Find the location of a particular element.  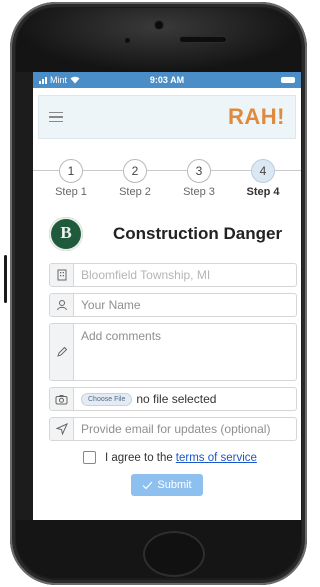

comments-textarea: Add comments is located at coordinates (121, 336).